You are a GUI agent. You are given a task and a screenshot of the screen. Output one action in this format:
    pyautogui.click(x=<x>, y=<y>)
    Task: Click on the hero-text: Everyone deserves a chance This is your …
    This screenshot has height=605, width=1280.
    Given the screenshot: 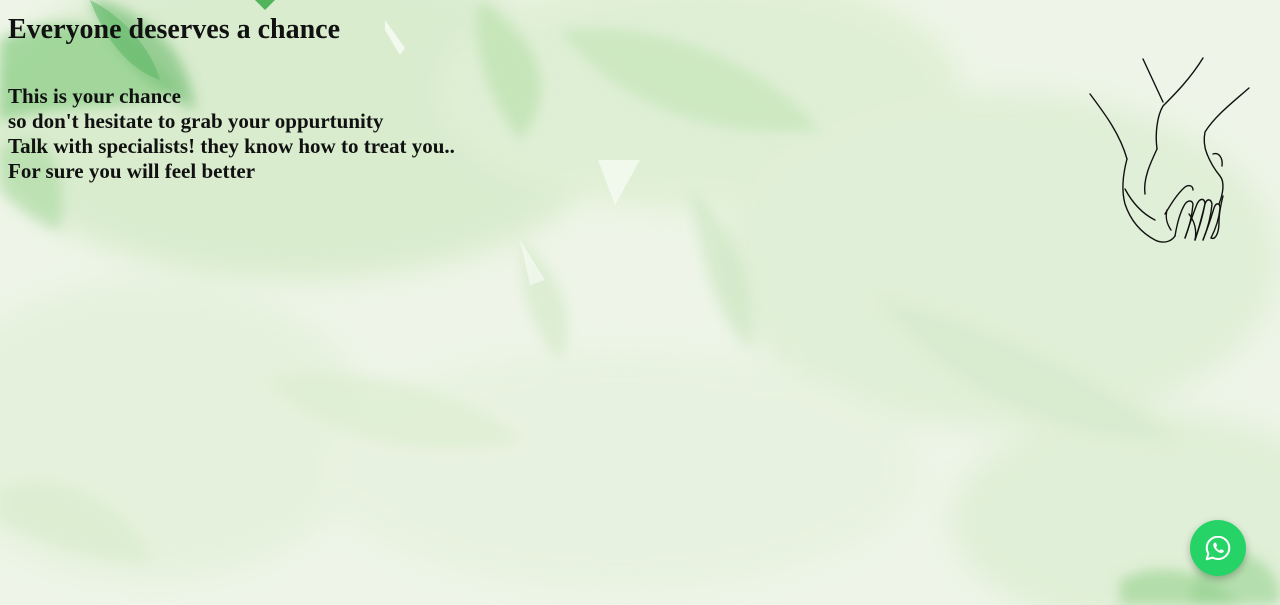 What is the action you would take?
    pyautogui.click(x=231, y=92)
    